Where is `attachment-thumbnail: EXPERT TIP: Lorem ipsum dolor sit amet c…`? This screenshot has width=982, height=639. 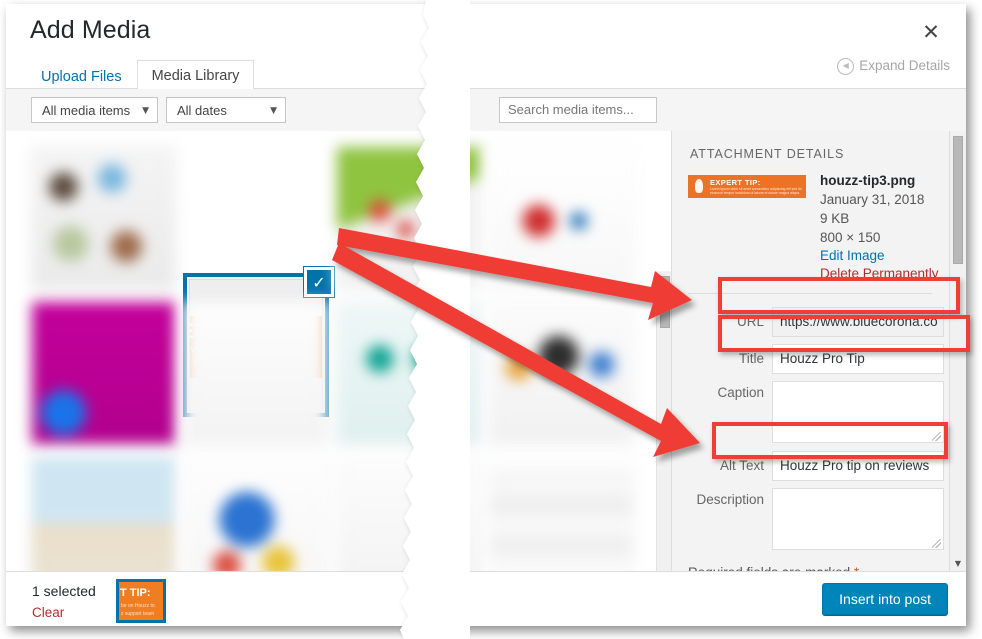
attachment-thumbnail: EXPERT TIP: Lorem ipsum dolor sit amet c… is located at coordinates (747, 186).